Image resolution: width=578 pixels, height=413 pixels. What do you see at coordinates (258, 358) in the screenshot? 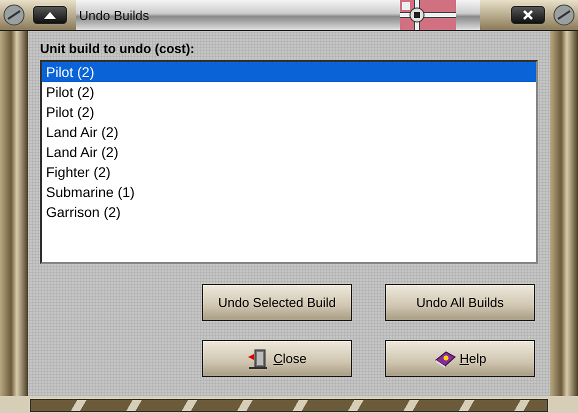
I see `door-icon` at bounding box center [258, 358].